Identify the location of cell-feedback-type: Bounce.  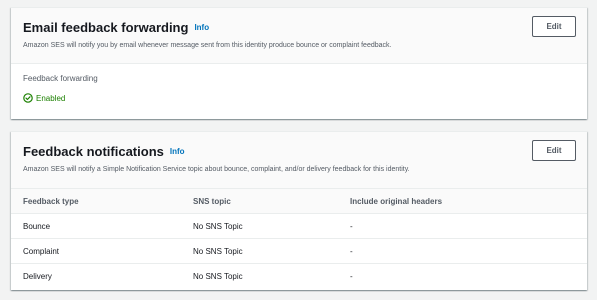
(96, 226).